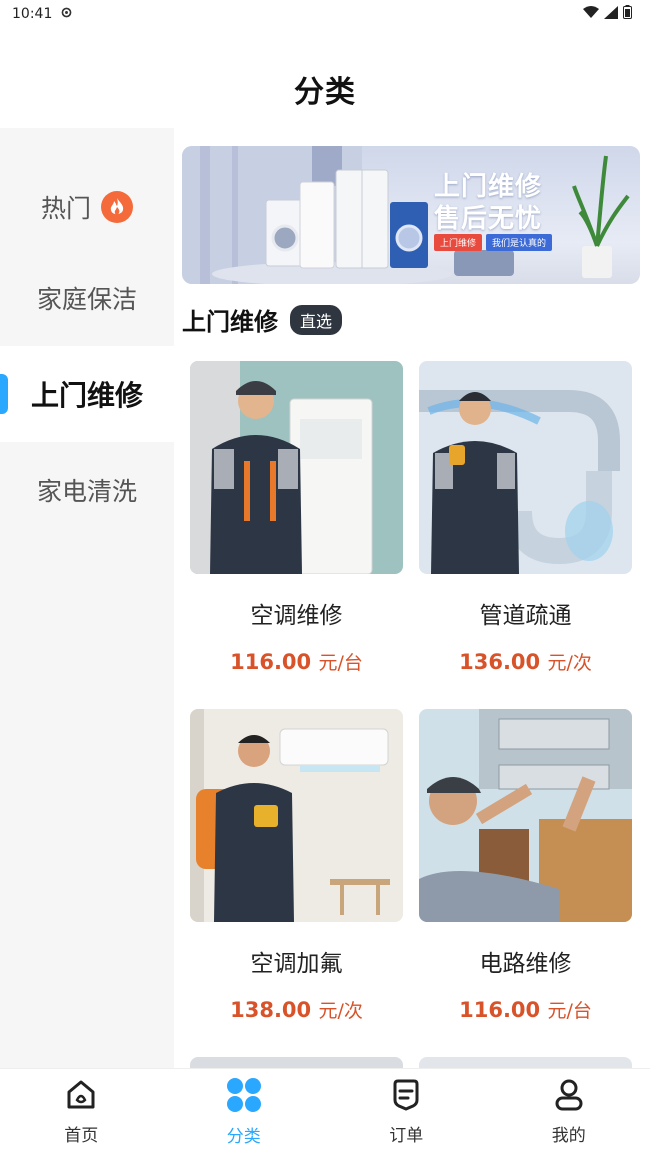  I want to click on home-icon, so click(81, 1097).